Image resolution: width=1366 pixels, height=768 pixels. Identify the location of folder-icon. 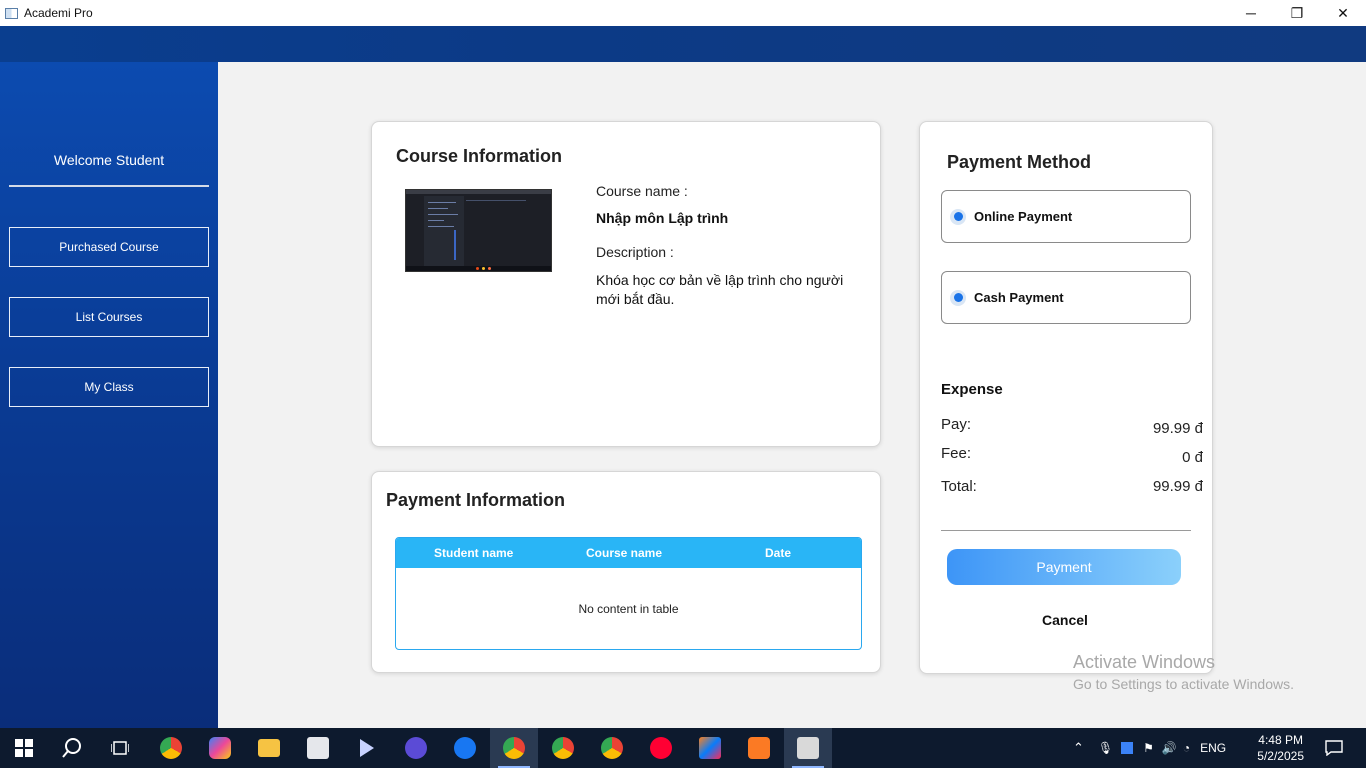
(269, 748).